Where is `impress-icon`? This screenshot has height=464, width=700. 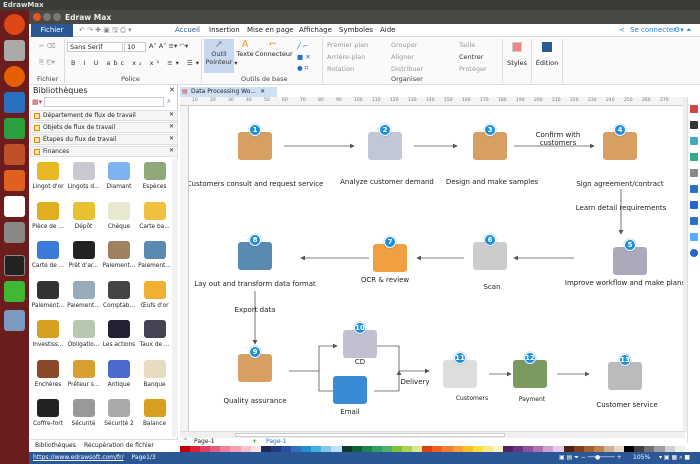 impress-icon is located at coordinates (14, 154).